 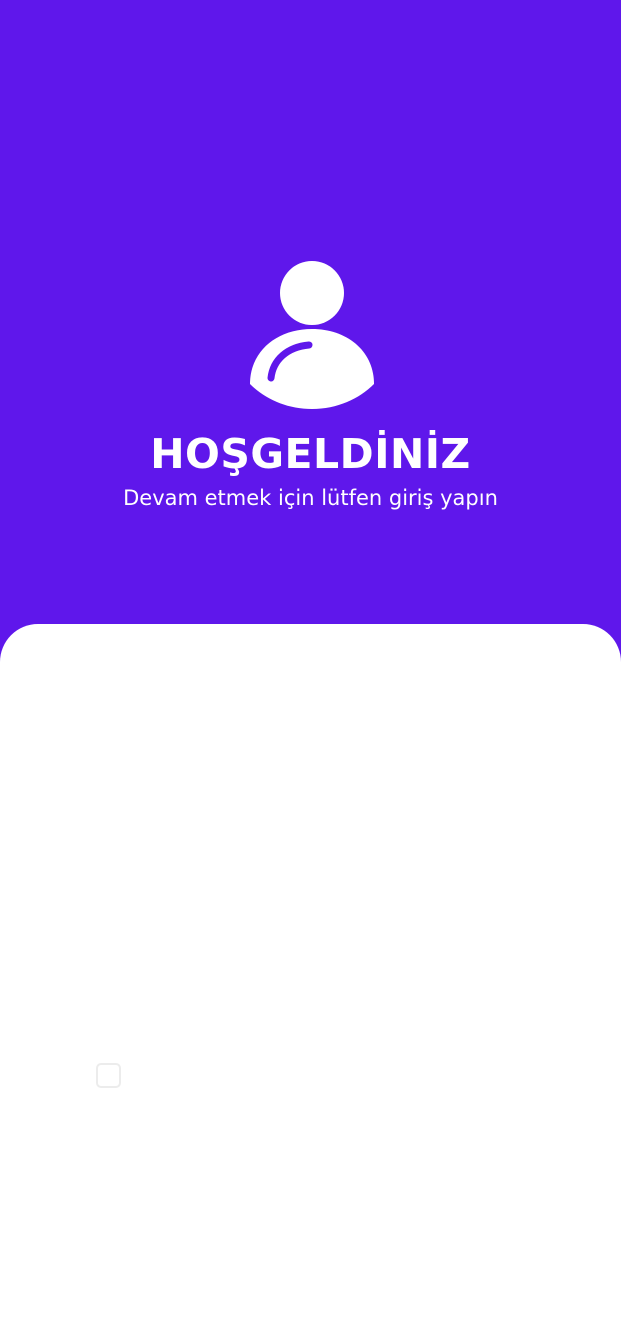 What do you see at coordinates (310, 454) in the screenshot?
I see `welcome-title: HOŞGELDİNİZ` at bounding box center [310, 454].